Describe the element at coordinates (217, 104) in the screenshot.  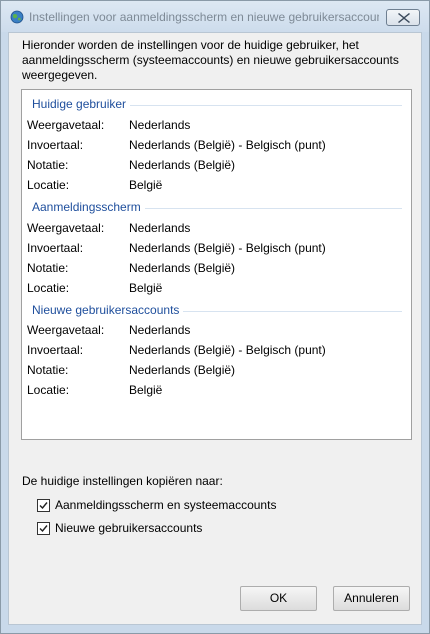
I see `group-header-current-user: Huidige gebruiker` at that location.